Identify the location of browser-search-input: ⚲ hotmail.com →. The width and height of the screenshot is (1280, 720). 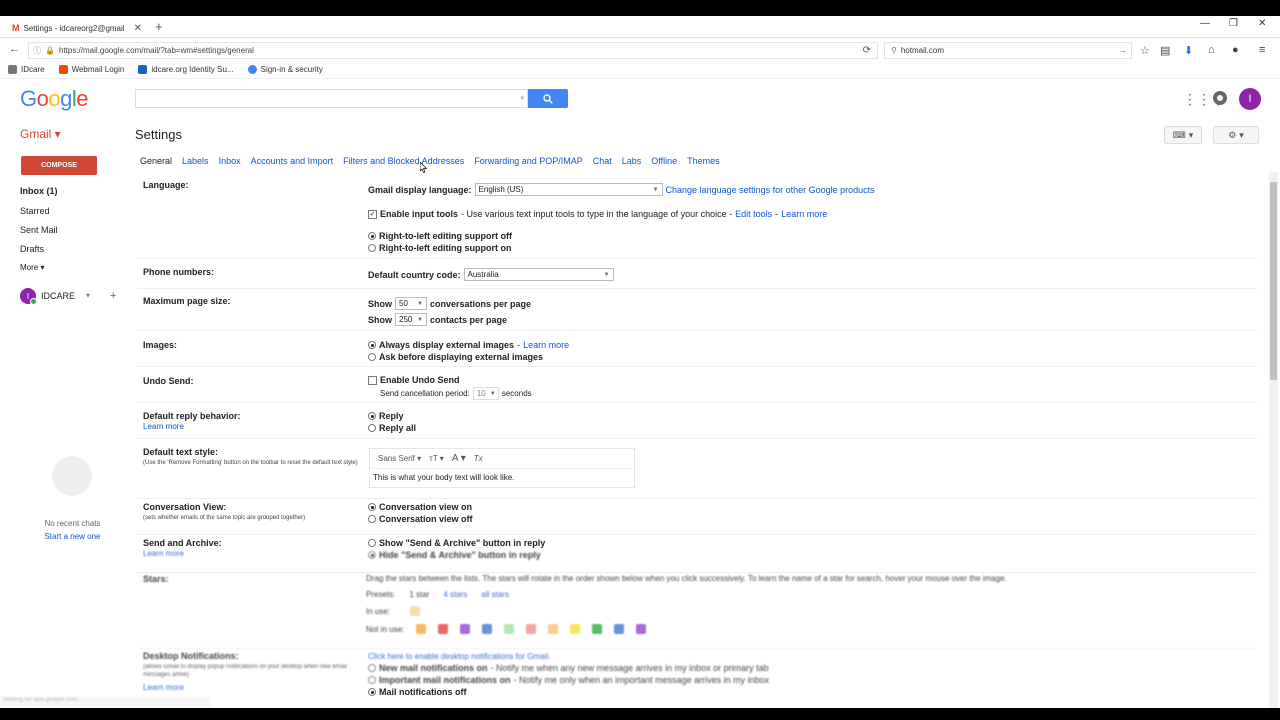
(1008, 50).